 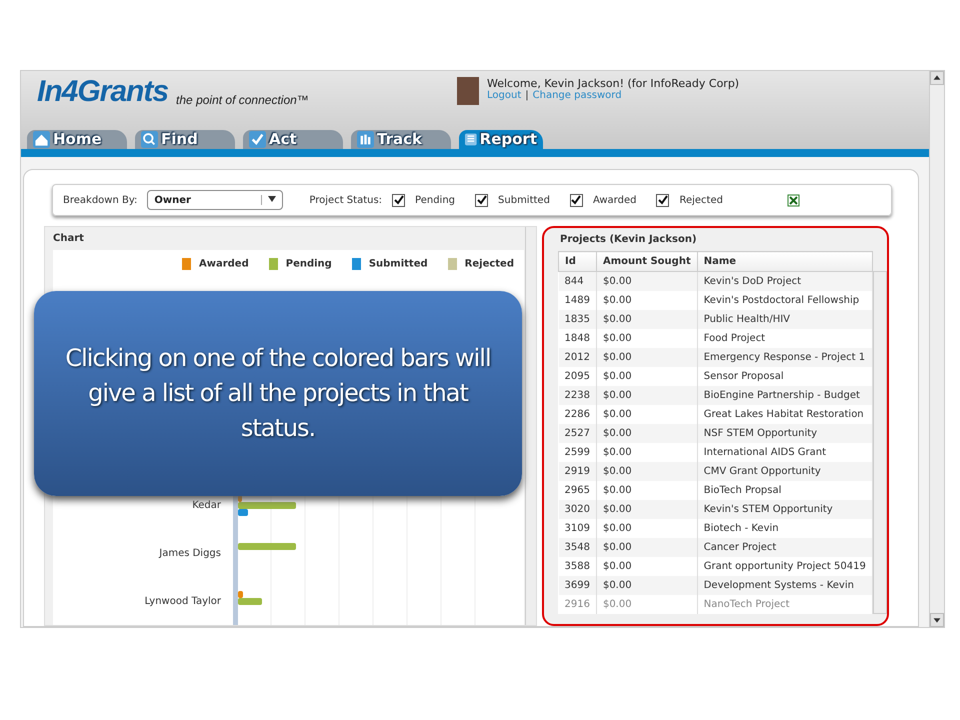 I want to click on column-header: Amount Sought, so click(x=647, y=262).